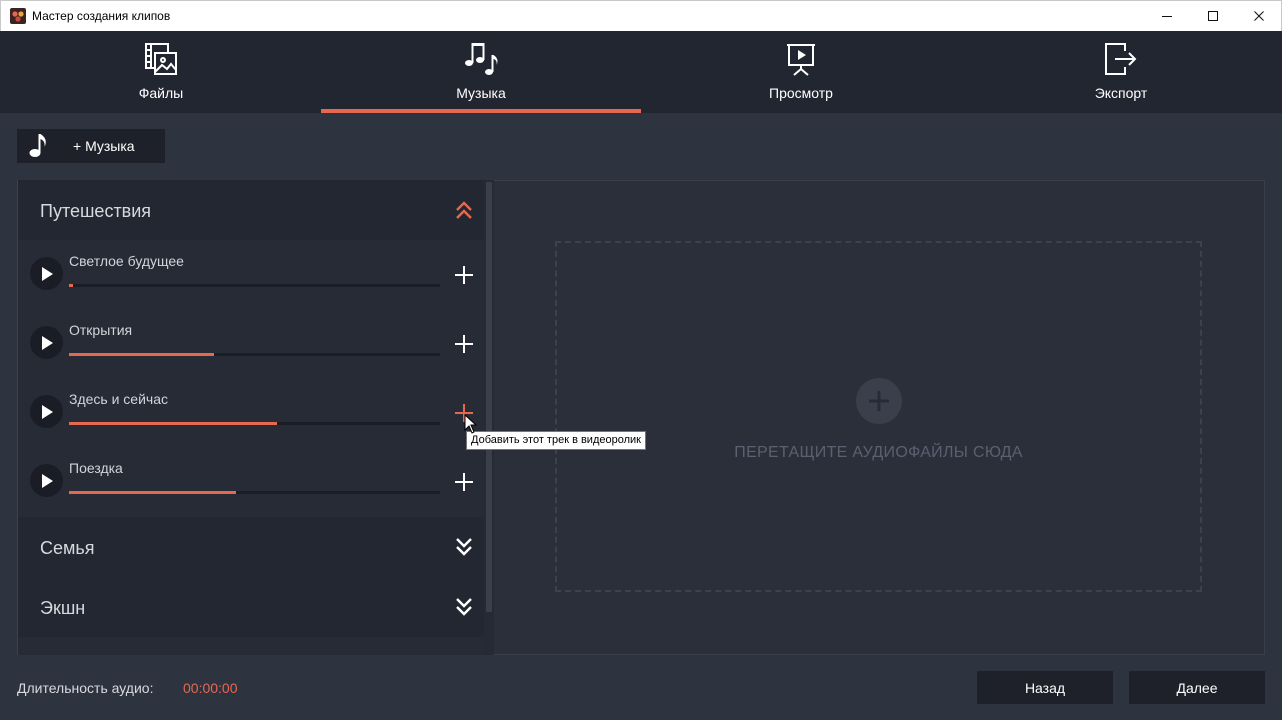 This screenshot has width=1282, height=720. What do you see at coordinates (63, 608) in the screenshot?
I see `category-title: Экшн` at bounding box center [63, 608].